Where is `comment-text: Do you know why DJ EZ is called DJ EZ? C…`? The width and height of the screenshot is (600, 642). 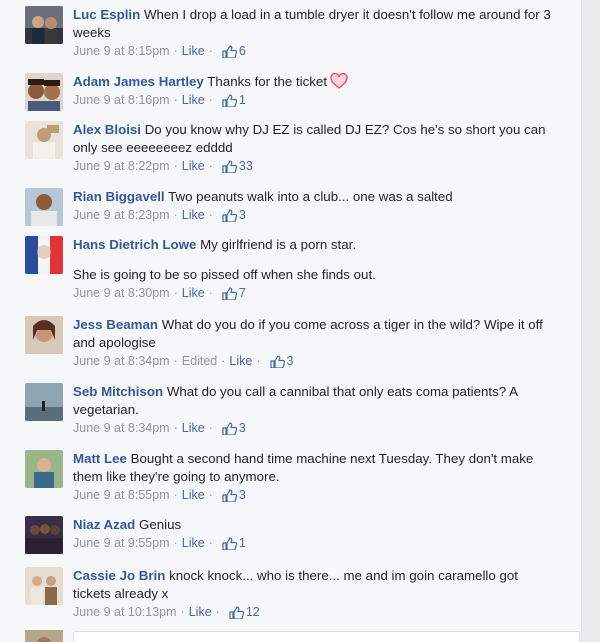 comment-text: Do you know why DJ EZ is called DJ EZ? C… is located at coordinates (309, 138).